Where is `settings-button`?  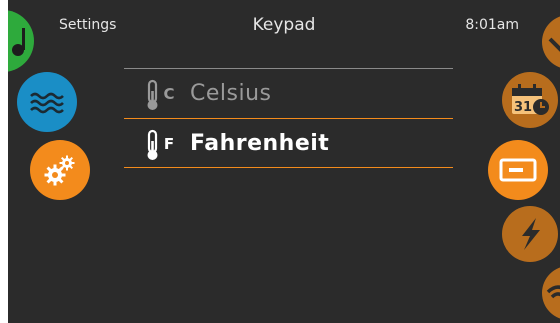 settings-button is located at coordinates (60, 170).